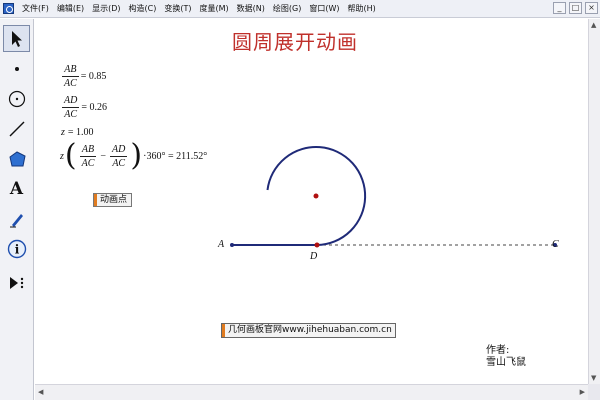 This screenshot has width=600, height=400. What do you see at coordinates (593, 378) in the screenshot?
I see `scroll-down-icon: ▼` at bounding box center [593, 378].